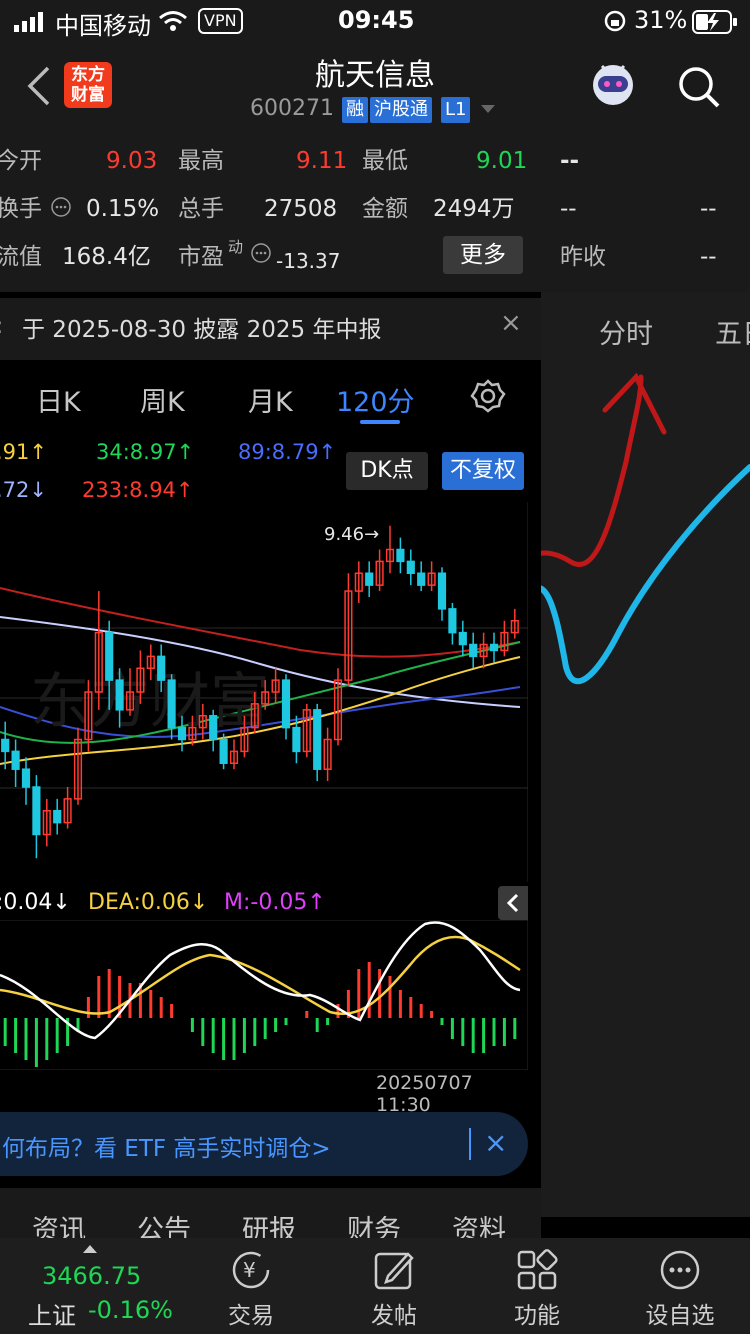 Image resolution: width=750 pixels, height=1334 pixels. What do you see at coordinates (385, 161) in the screenshot?
I see `low-label: 最低` at bounding box center [385, 161].